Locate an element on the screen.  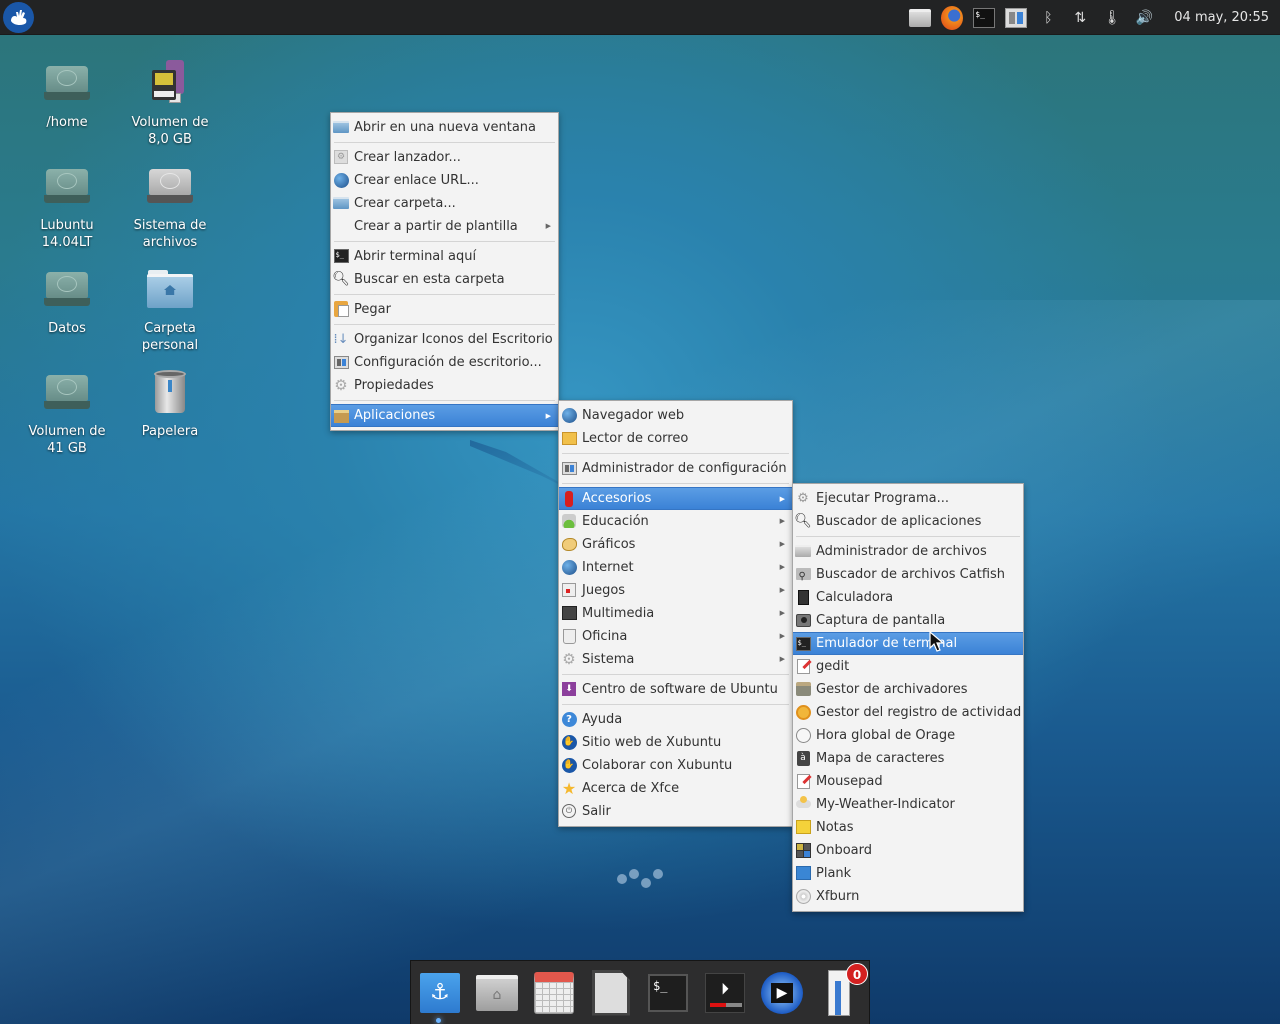
menu-item-label: Mousepad is located at coordinates (849, 781).